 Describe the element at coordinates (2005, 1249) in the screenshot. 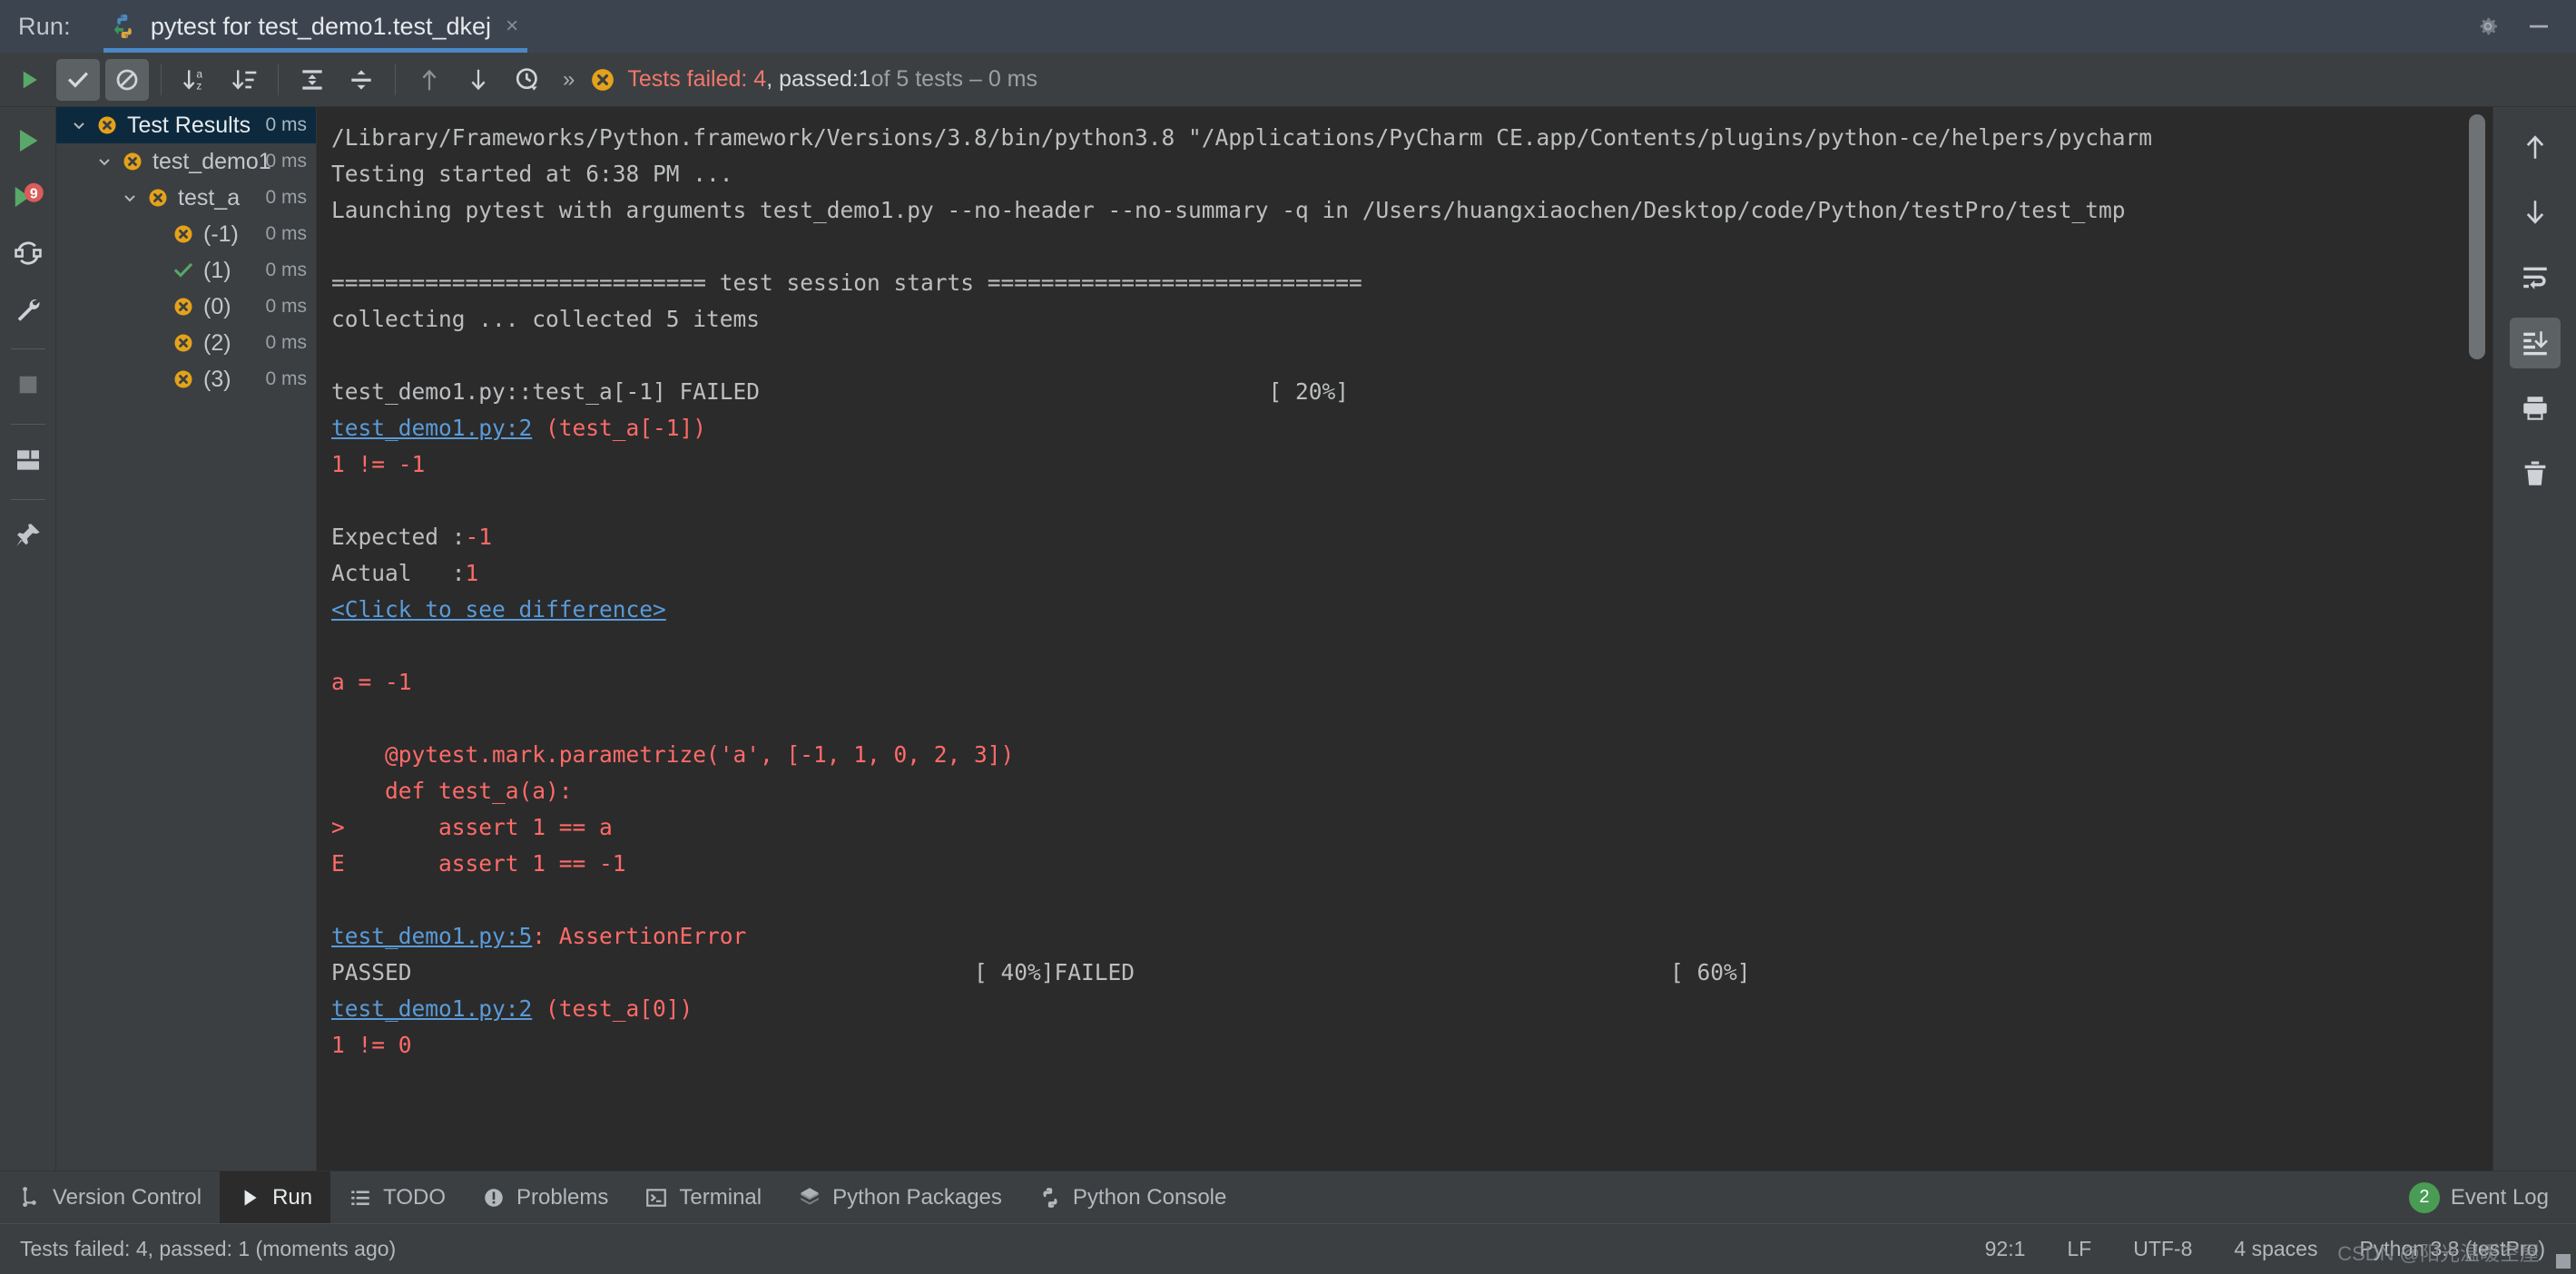

I see `caret-position: 92:1` at that location.